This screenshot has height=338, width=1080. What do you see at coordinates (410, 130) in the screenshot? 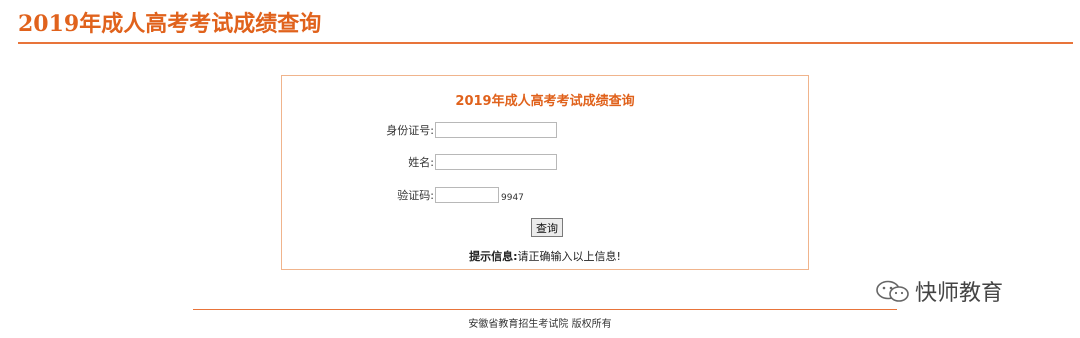
I see `id-label: 身份证号:` at bounding box center [410, 130].